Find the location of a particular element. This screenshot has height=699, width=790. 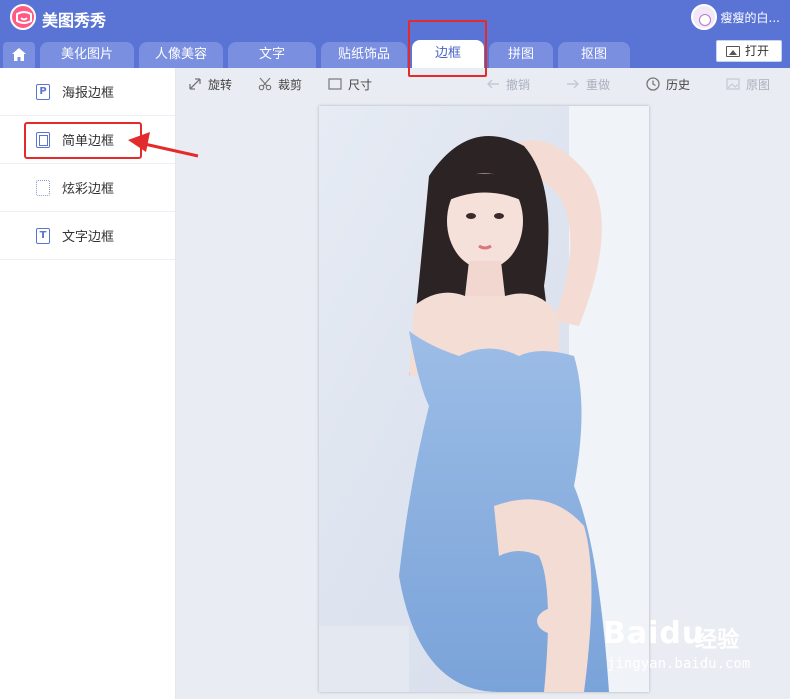

tab-bar: 美化图片 人像美容 文字 贴纸饰品 边框 拼图 抠图 打开 is located at coordinates (395, 51).